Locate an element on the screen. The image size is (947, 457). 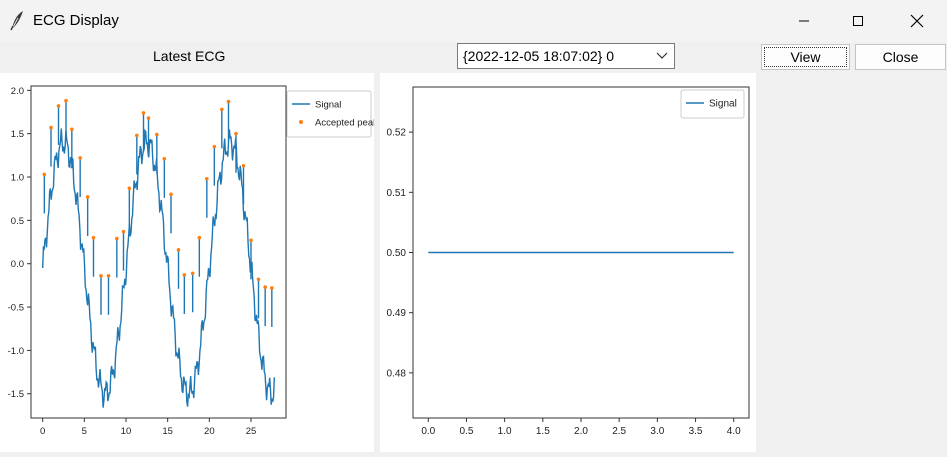
legend: Signal is located at coordinates (712, 104).